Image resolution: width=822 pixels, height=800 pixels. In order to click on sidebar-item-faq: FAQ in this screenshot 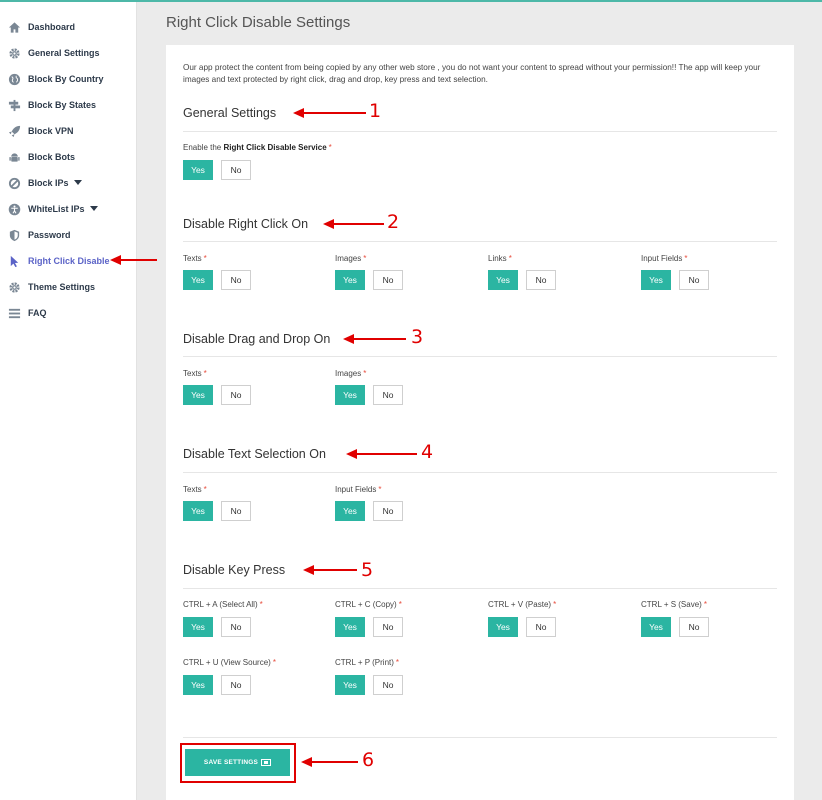, I will do `click(68, 313)`.